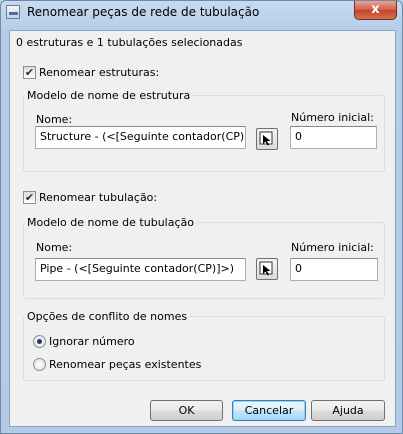 This screenshot has height=434, width=403. I want to click on rename-structures-checkbox: ✔, so click(29, 72).